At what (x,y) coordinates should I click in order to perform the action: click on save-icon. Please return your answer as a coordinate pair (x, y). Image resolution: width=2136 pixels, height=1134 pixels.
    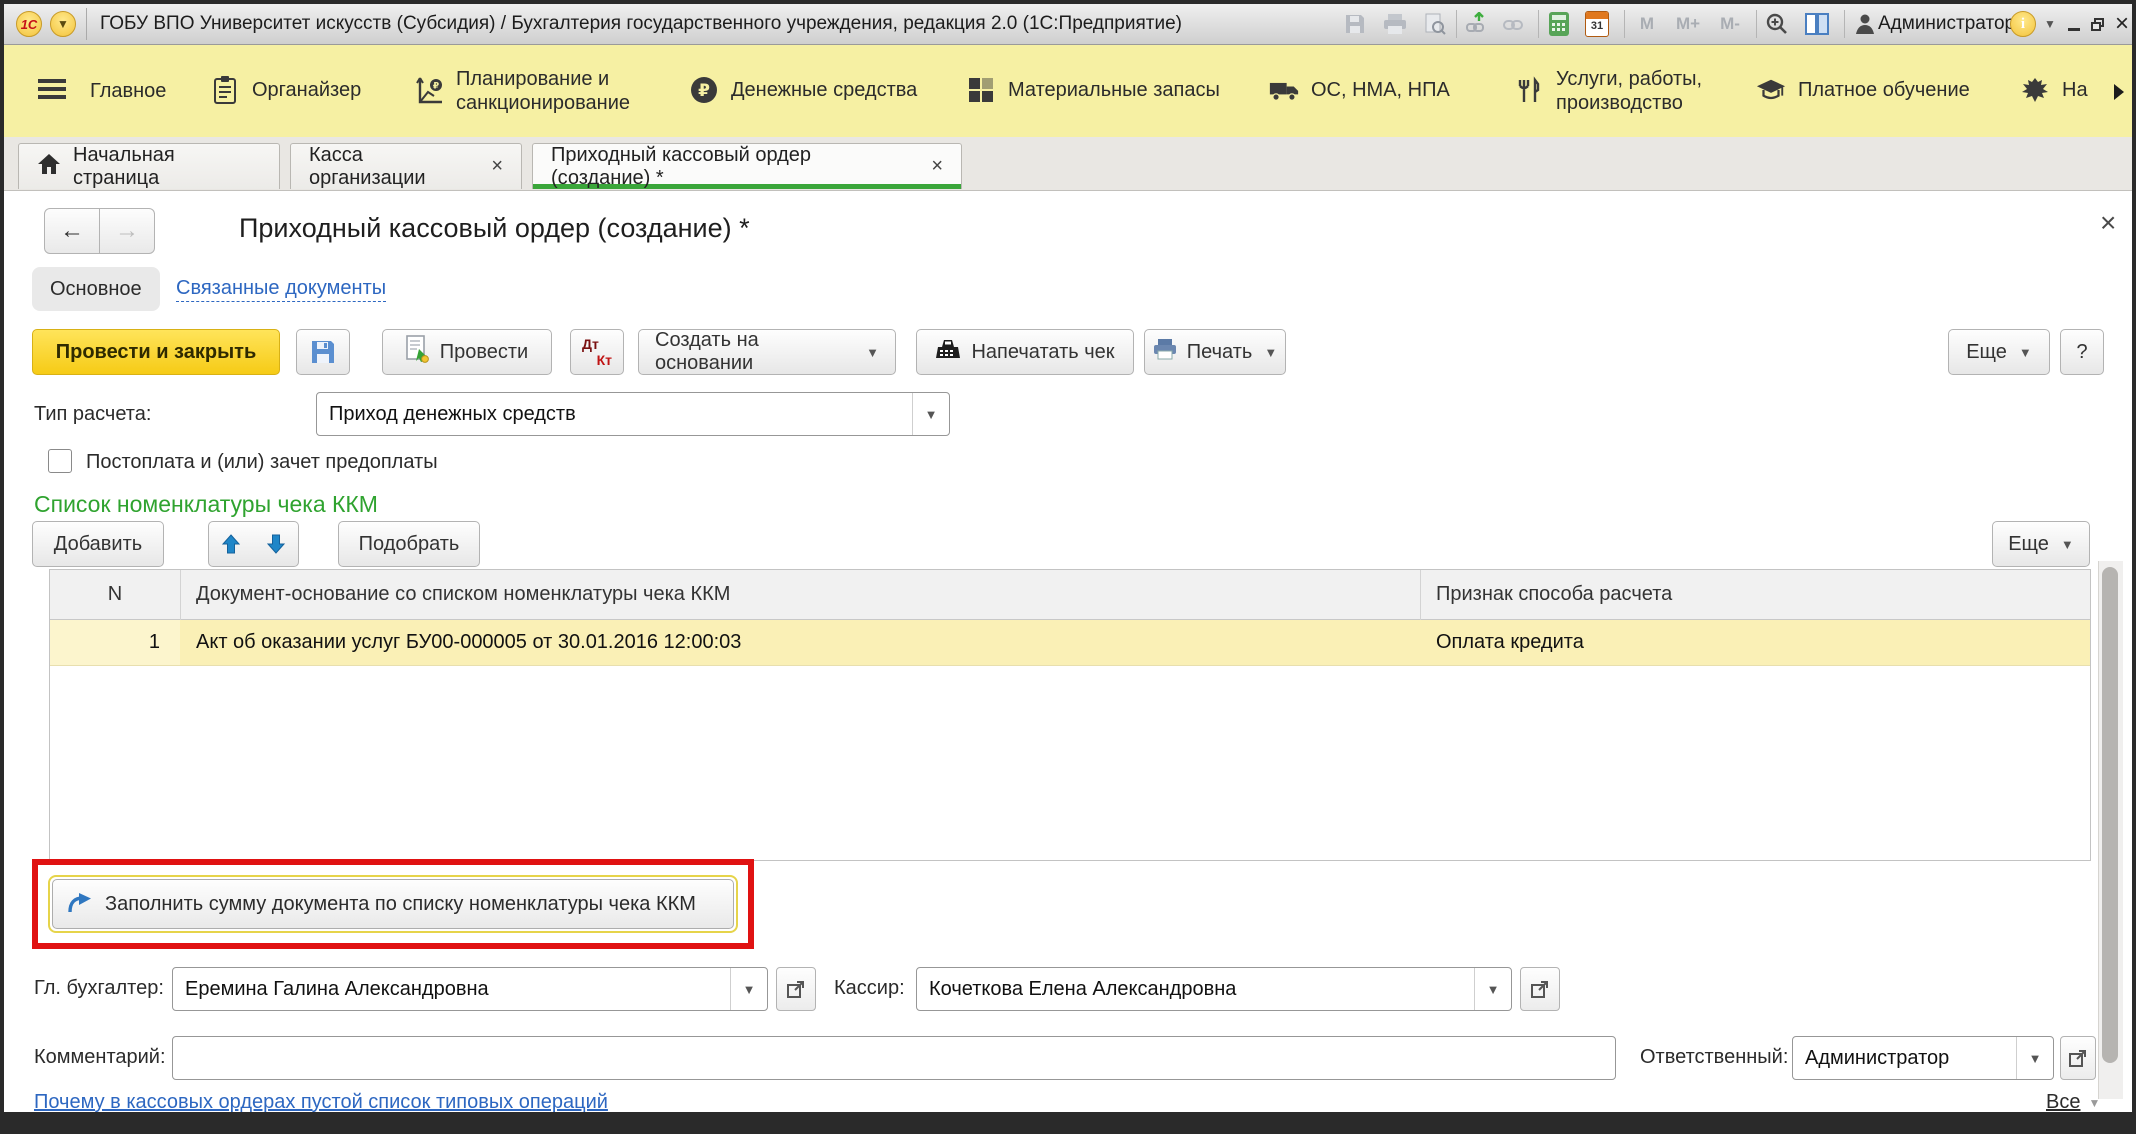
    Looking at the image, I should click on (1355, 24).